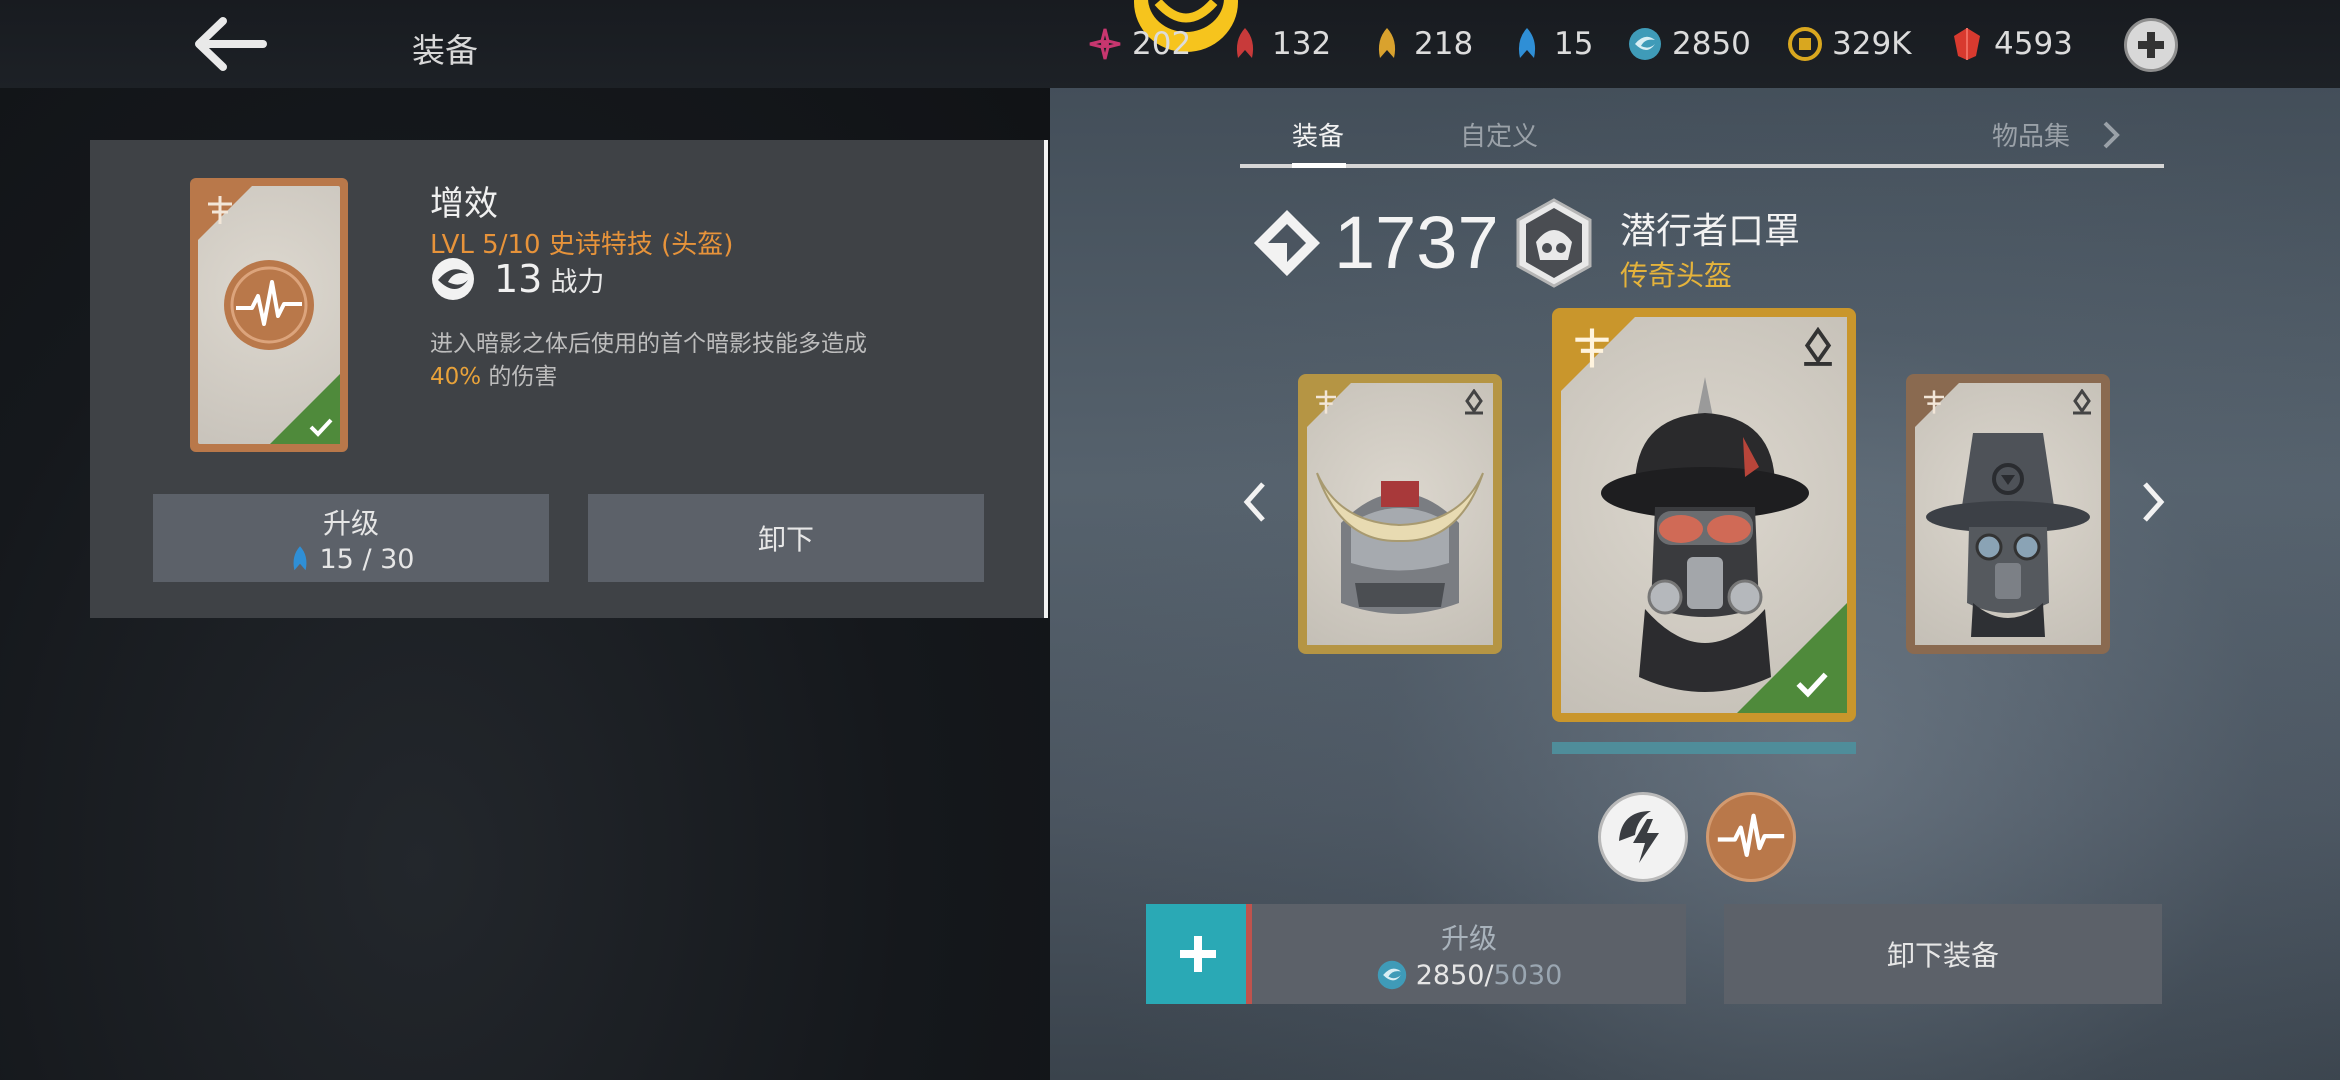  What do you see at coordinates (1318, 134) in the screenshot?
I see `tab-equipment: 装备` at bounding box center [1318, 134].